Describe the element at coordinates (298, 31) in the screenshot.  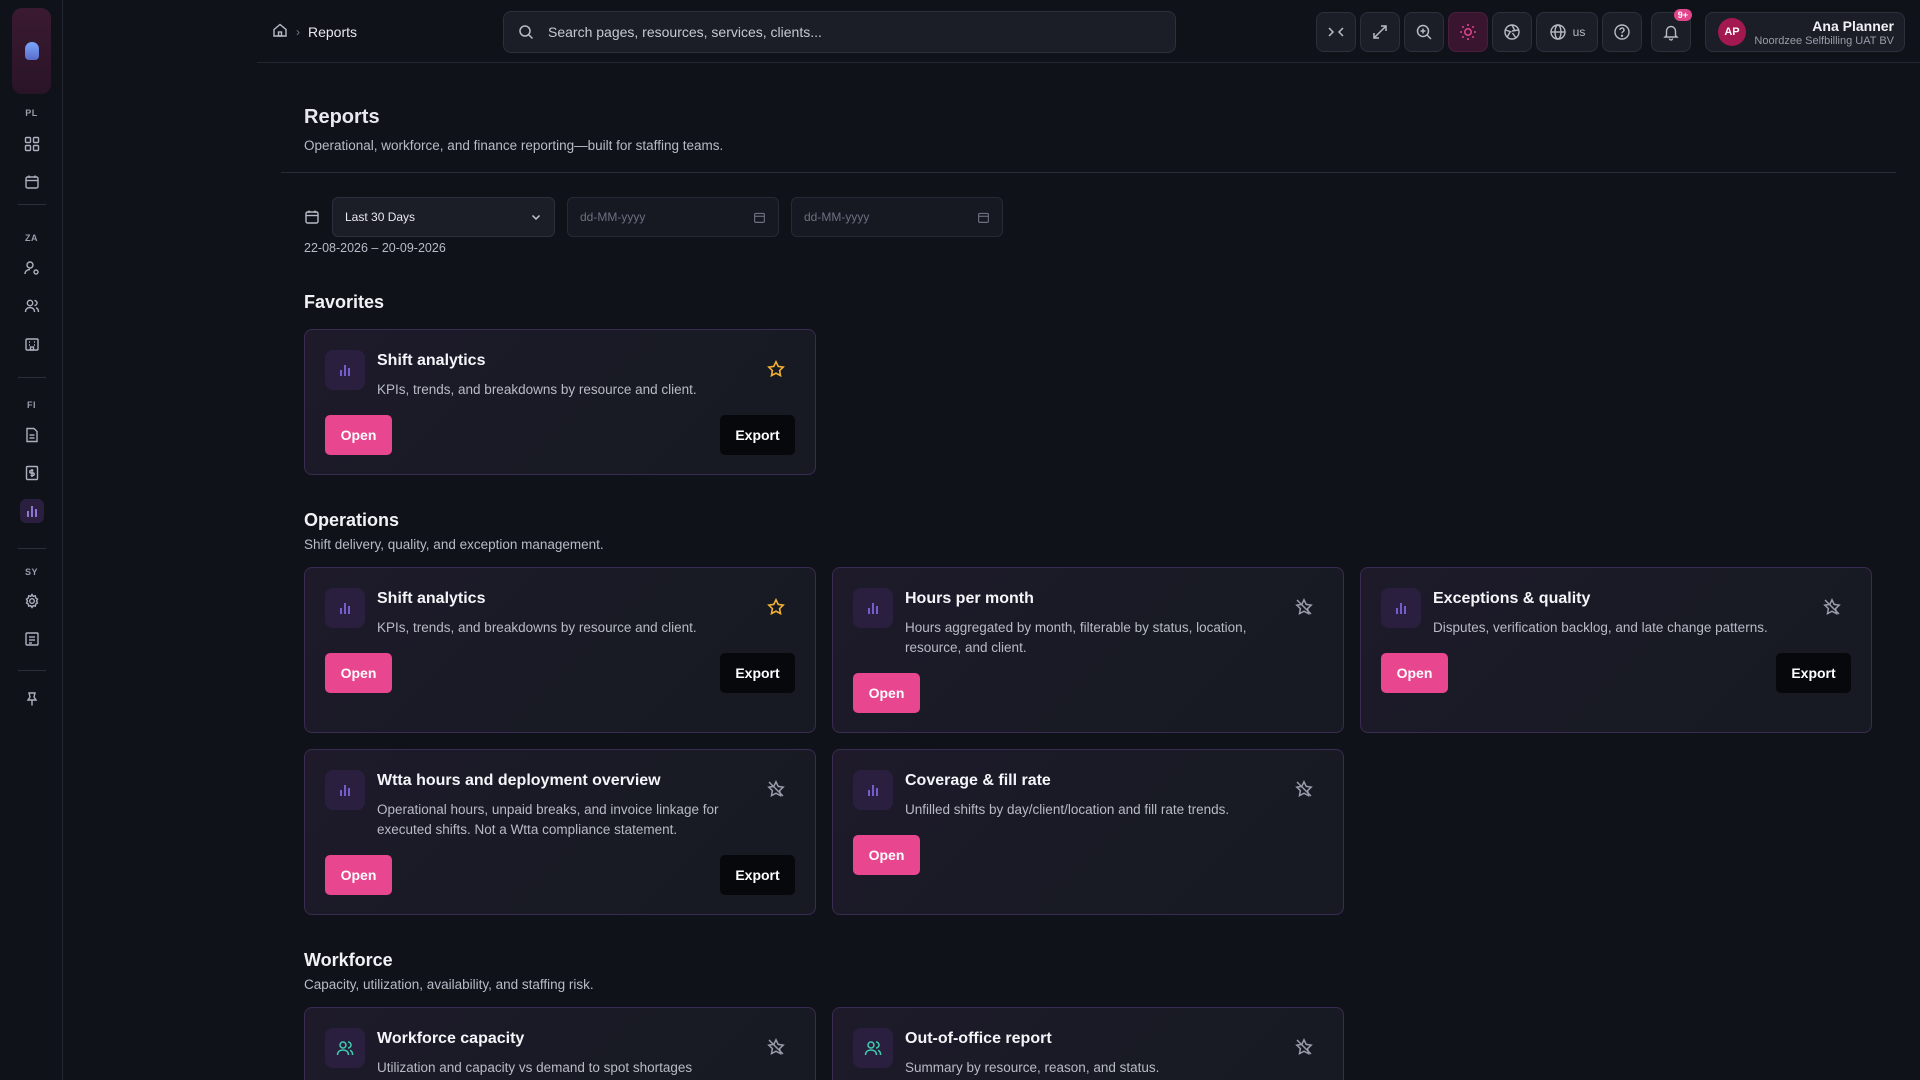
I see `chevron-right-icon: ›` at that location.